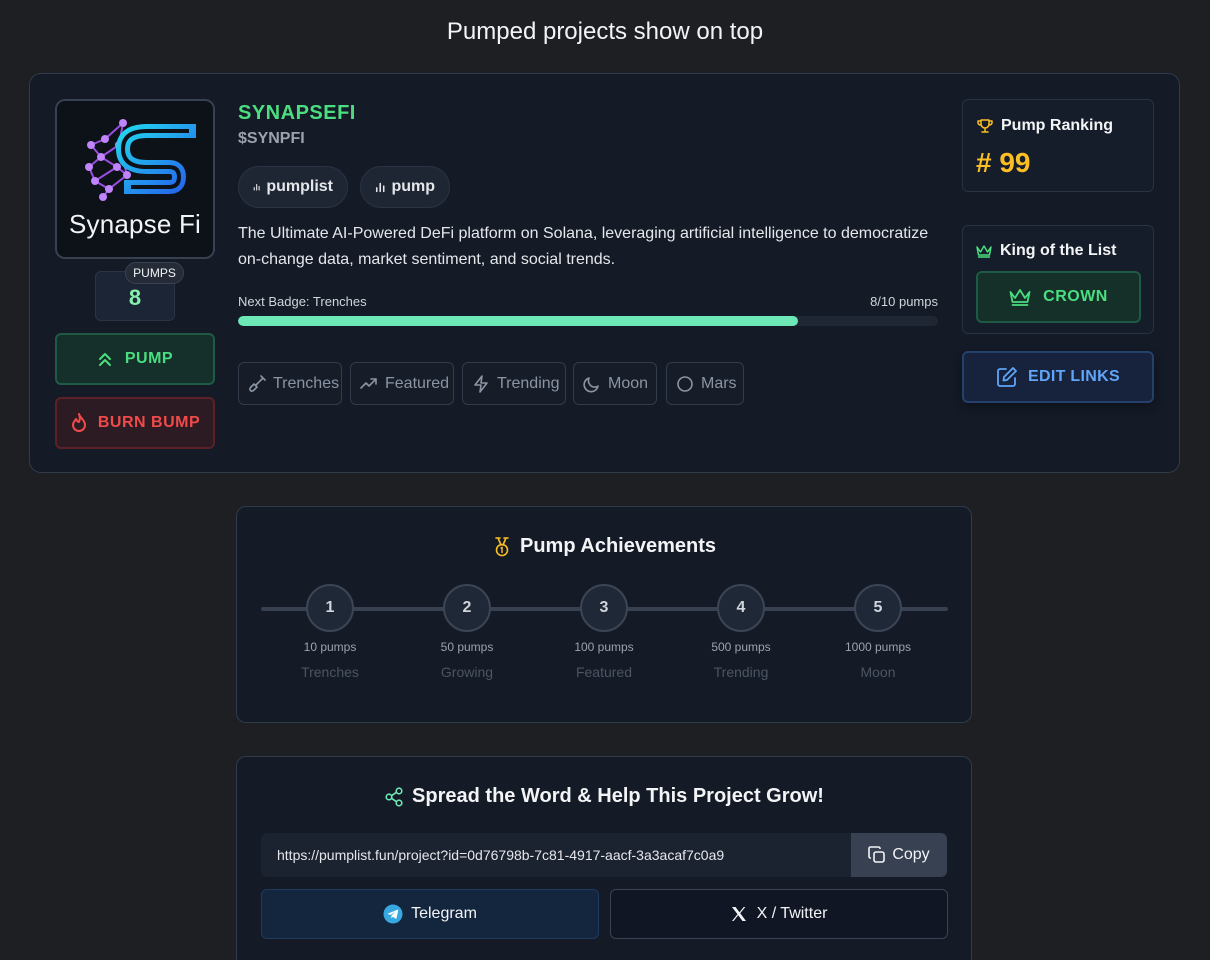  I want to click on pump-ranking-label: Pump Ranking, so click(1057, 125).